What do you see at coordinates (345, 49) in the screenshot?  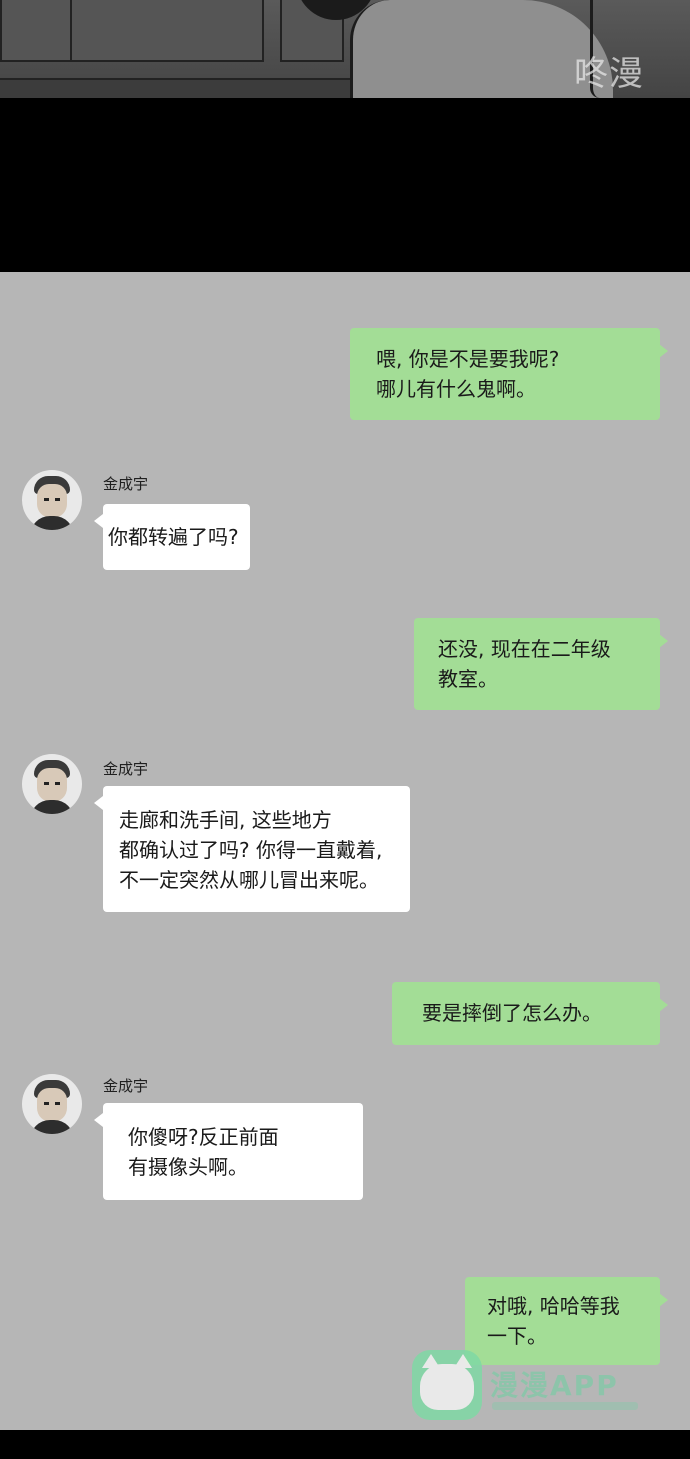 I see `comic-panel-top: 咚漫` at bounding box center [345, 49].